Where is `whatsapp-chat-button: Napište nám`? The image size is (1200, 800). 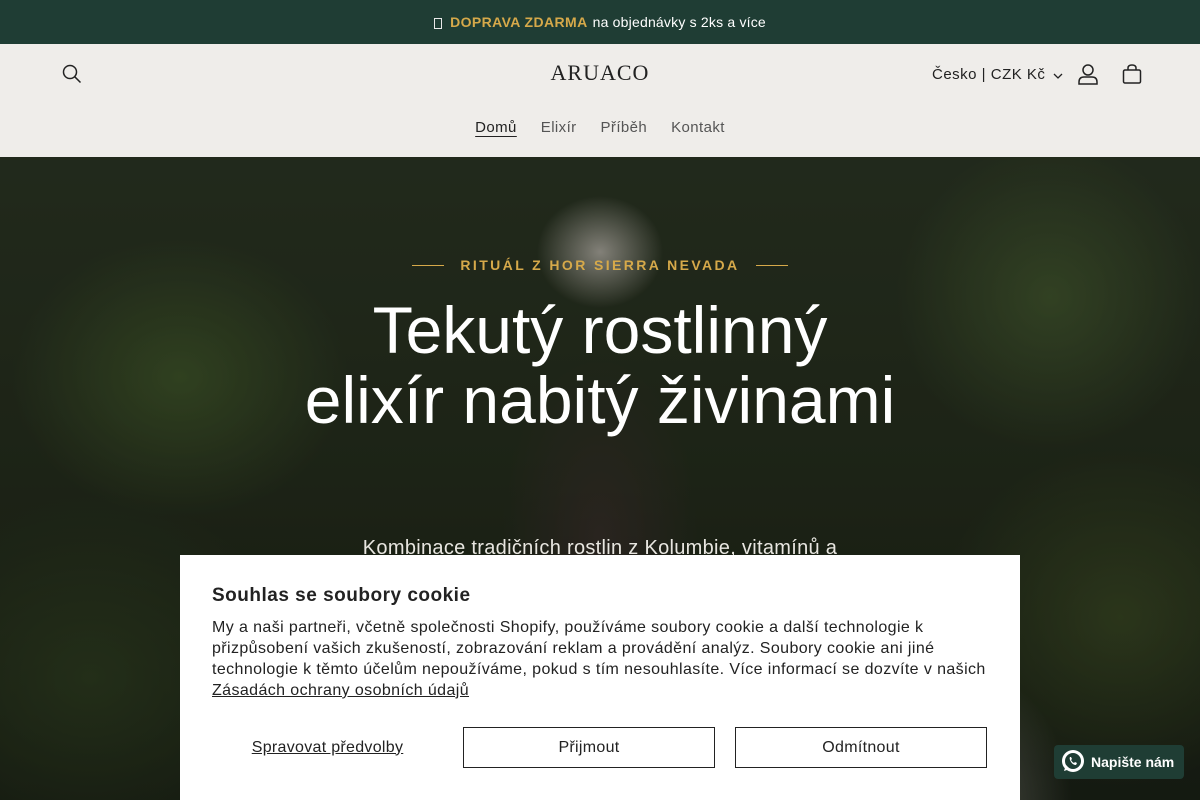 whatsapp-chat-button: Napište nám is located at coordinates (1119, 762).